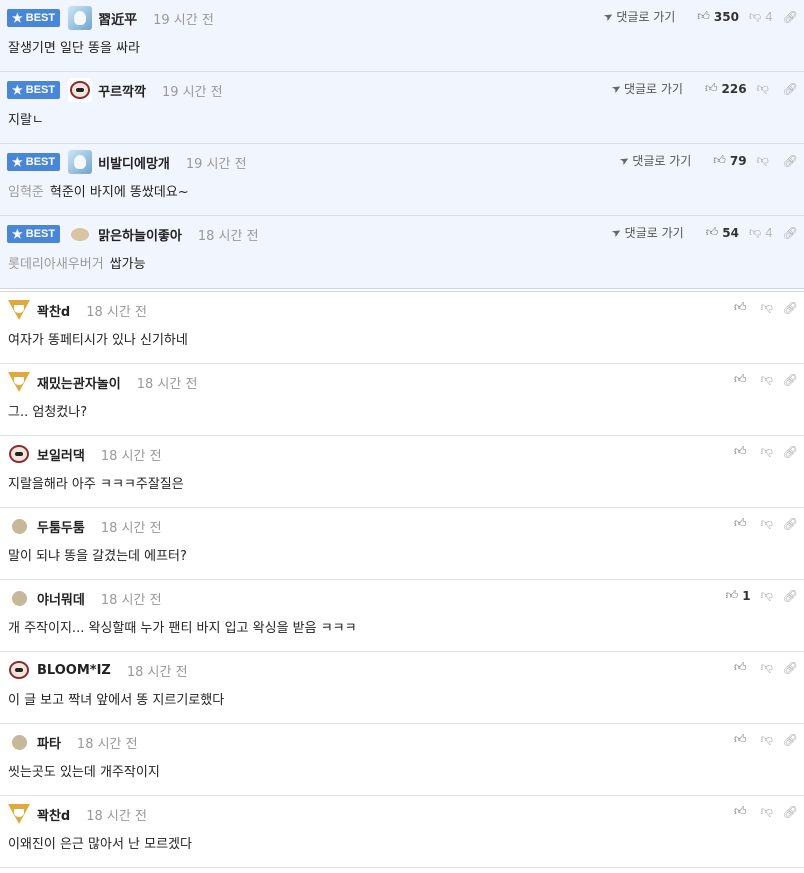 This screenshot has width=804, height=873. What do you see at coordinates (98, 340) in the screenshot?
I see `comment-text: 여자가 똥페티시가 있나 신기하네` at bounding box center [98, 340].